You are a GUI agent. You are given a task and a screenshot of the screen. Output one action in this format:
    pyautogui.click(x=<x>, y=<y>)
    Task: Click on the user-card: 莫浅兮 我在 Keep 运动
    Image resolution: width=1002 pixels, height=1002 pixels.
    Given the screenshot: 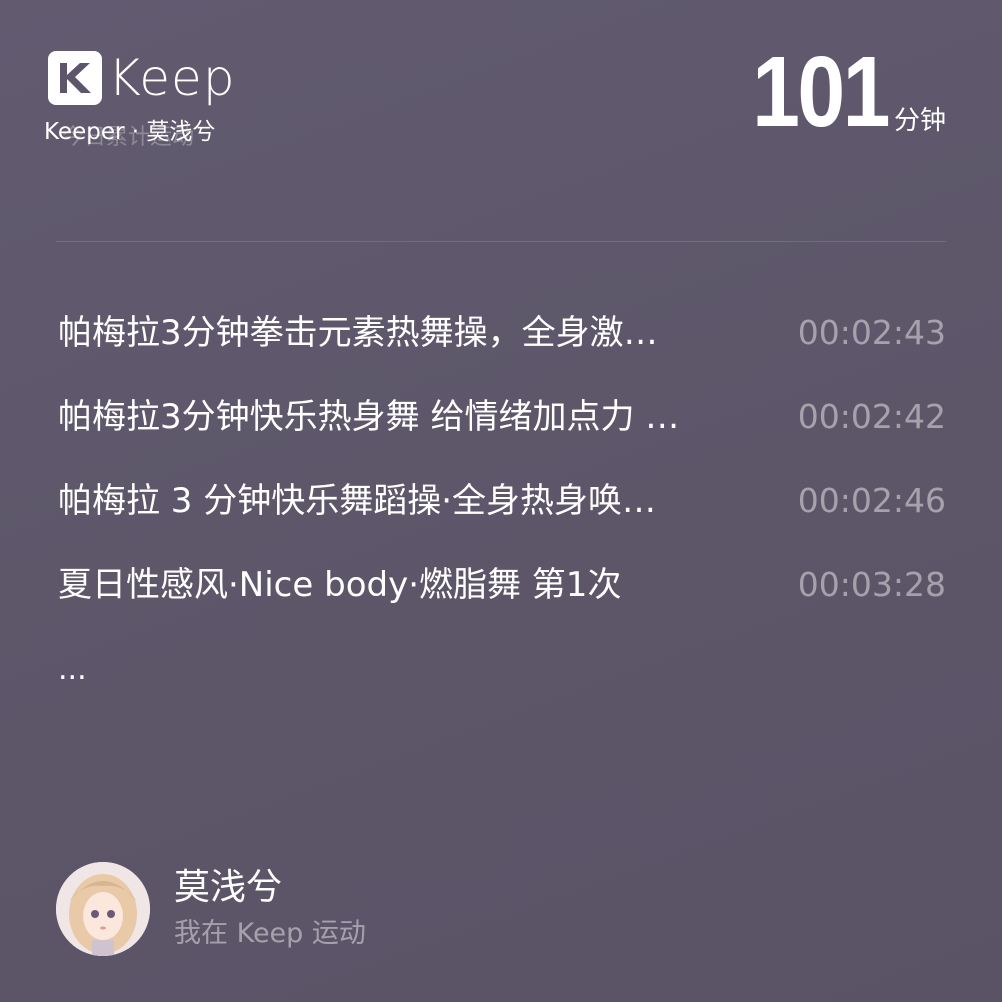 What is the action you would take?
    pyautogui.click(x=211, y=909)
    